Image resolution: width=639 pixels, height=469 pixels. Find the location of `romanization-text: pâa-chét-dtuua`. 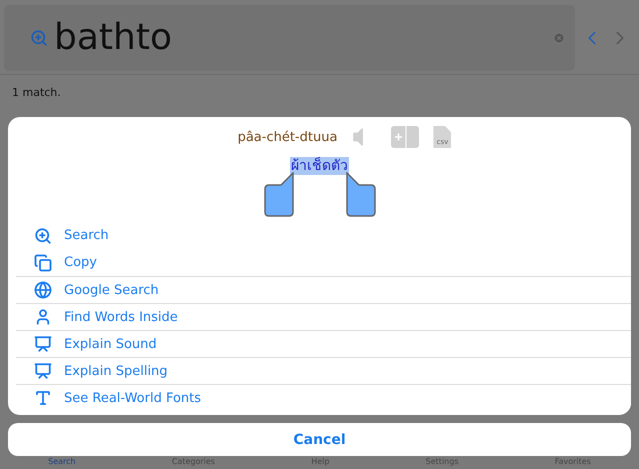

romanization-text: pâa-chét-dtuua is located at coordinates (288, 137).